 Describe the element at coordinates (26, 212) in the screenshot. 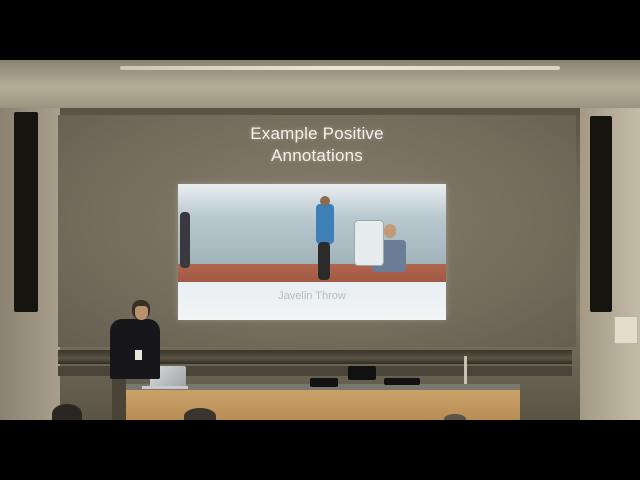

I see `left-loudspeaker` at that location.